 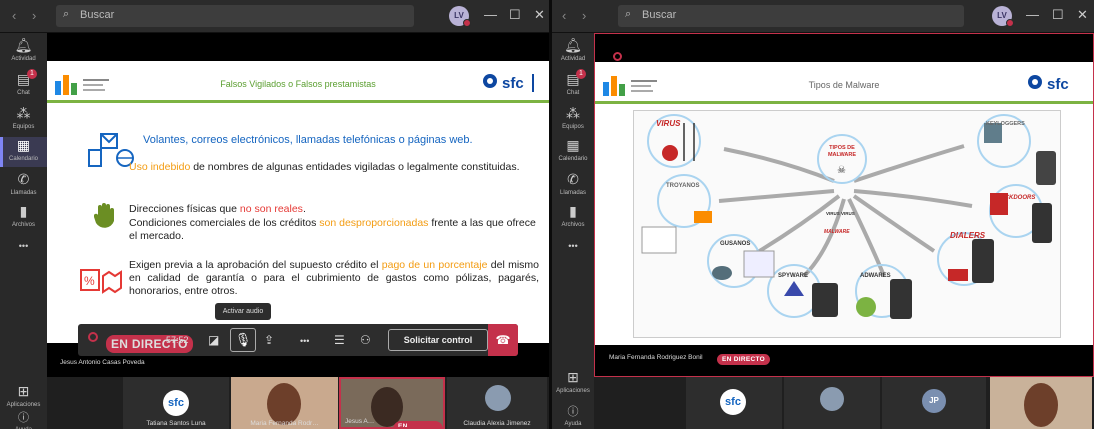 I want to click on calendar-icon: ▦, so click(x=23, y=145).